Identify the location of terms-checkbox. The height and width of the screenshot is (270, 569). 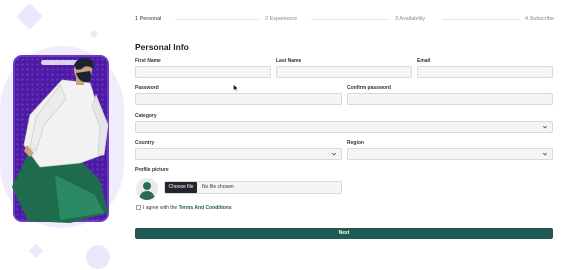
(138, 207).